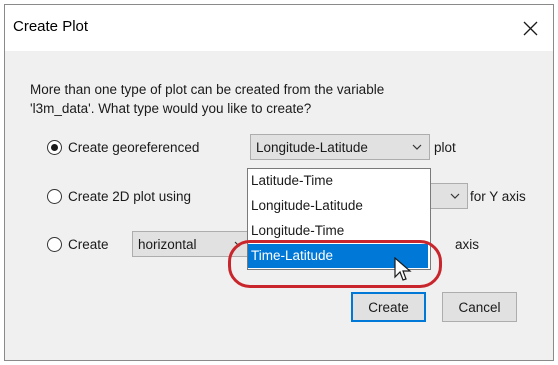  I want to click on georeferenced-label: Create georeferenced, so click(134, 147).